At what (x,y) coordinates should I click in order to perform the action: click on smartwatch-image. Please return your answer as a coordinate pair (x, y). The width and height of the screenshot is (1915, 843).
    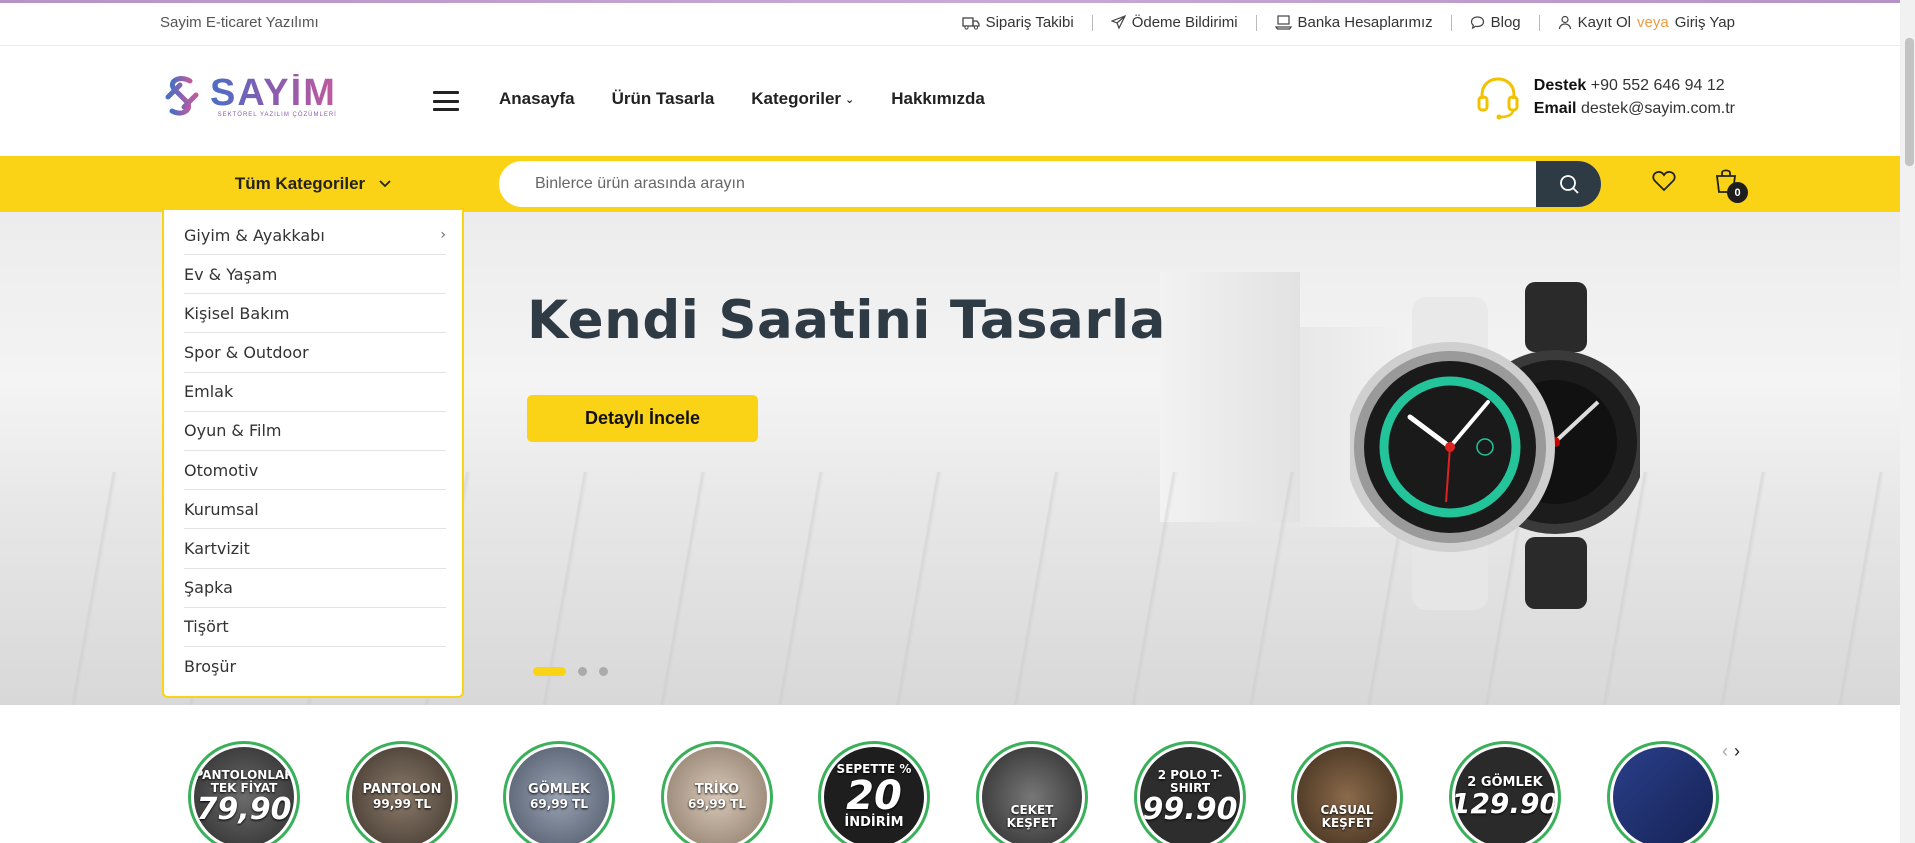
    Looking at the image, I should click on (1495, 446).